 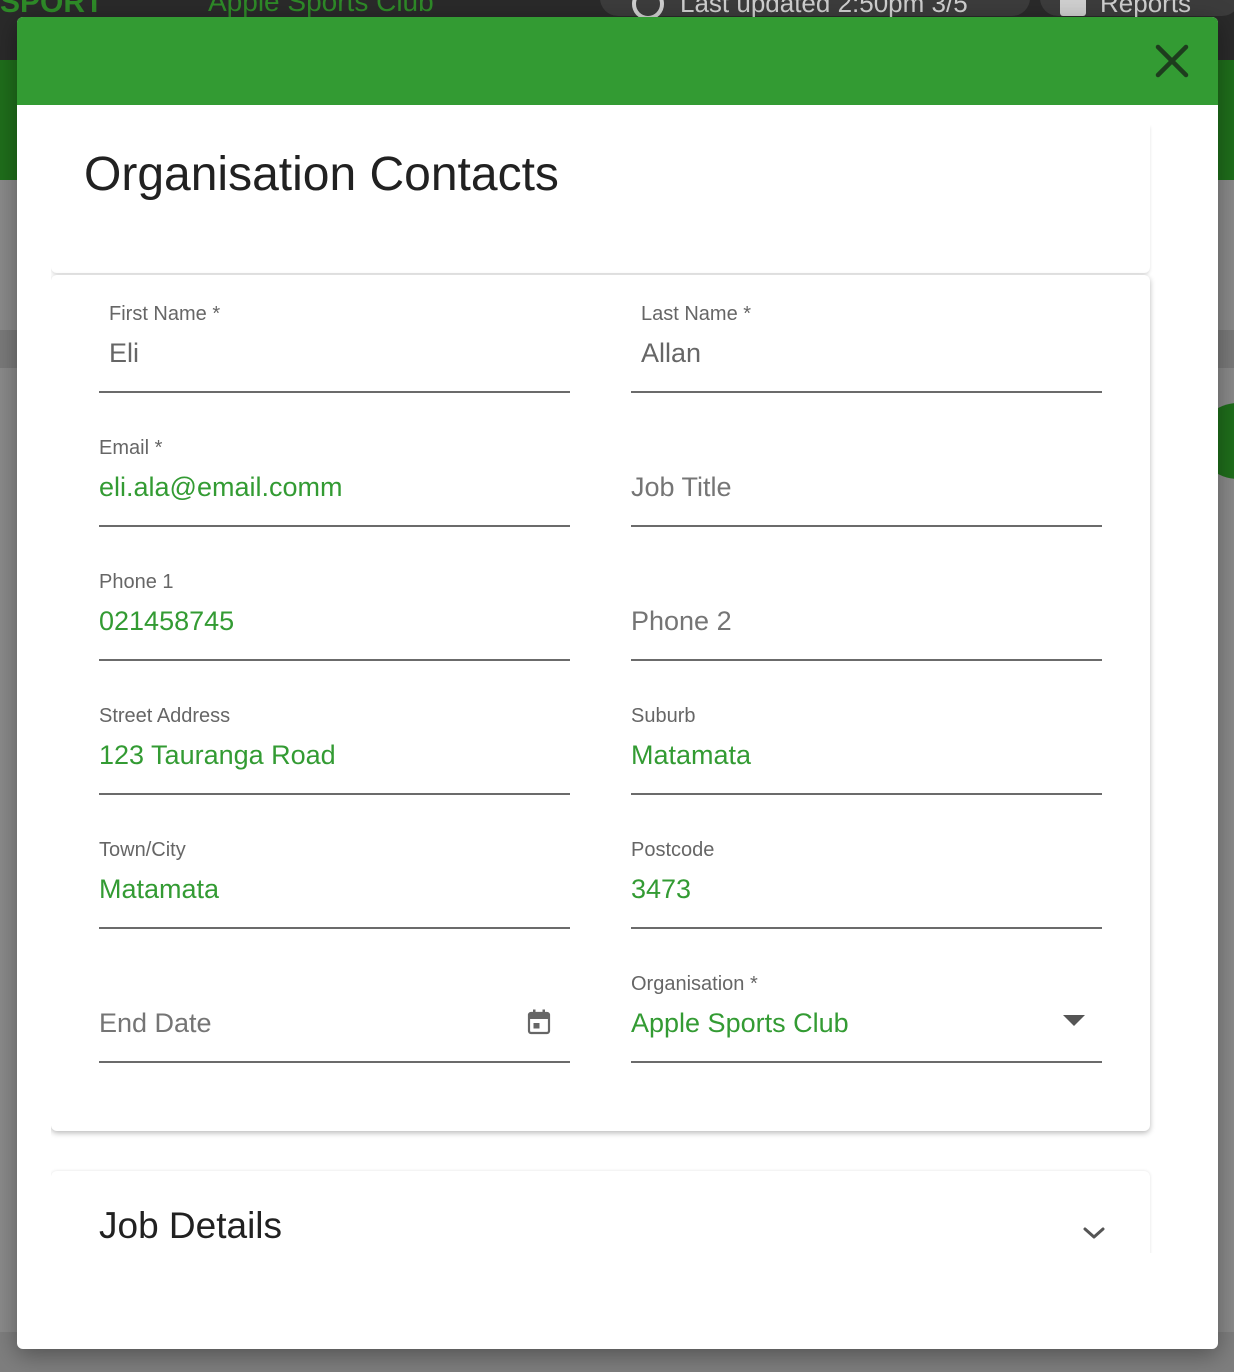 What do you see at coordinates (866, 870) in the screenshot?
I see `postcode-field: Postcode 3473` at bounding box center [866, 870].